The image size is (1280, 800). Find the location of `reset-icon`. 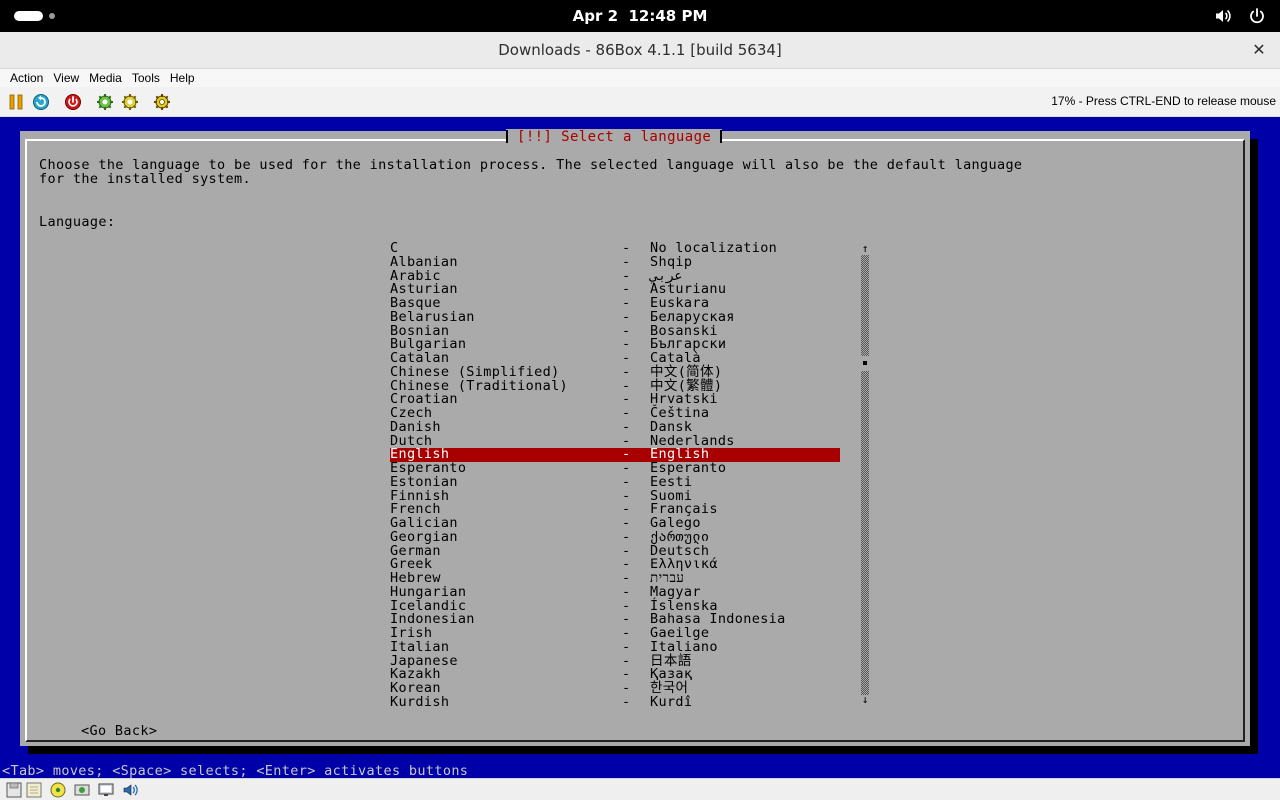

reset-icon is located at coordinates (41, 102).